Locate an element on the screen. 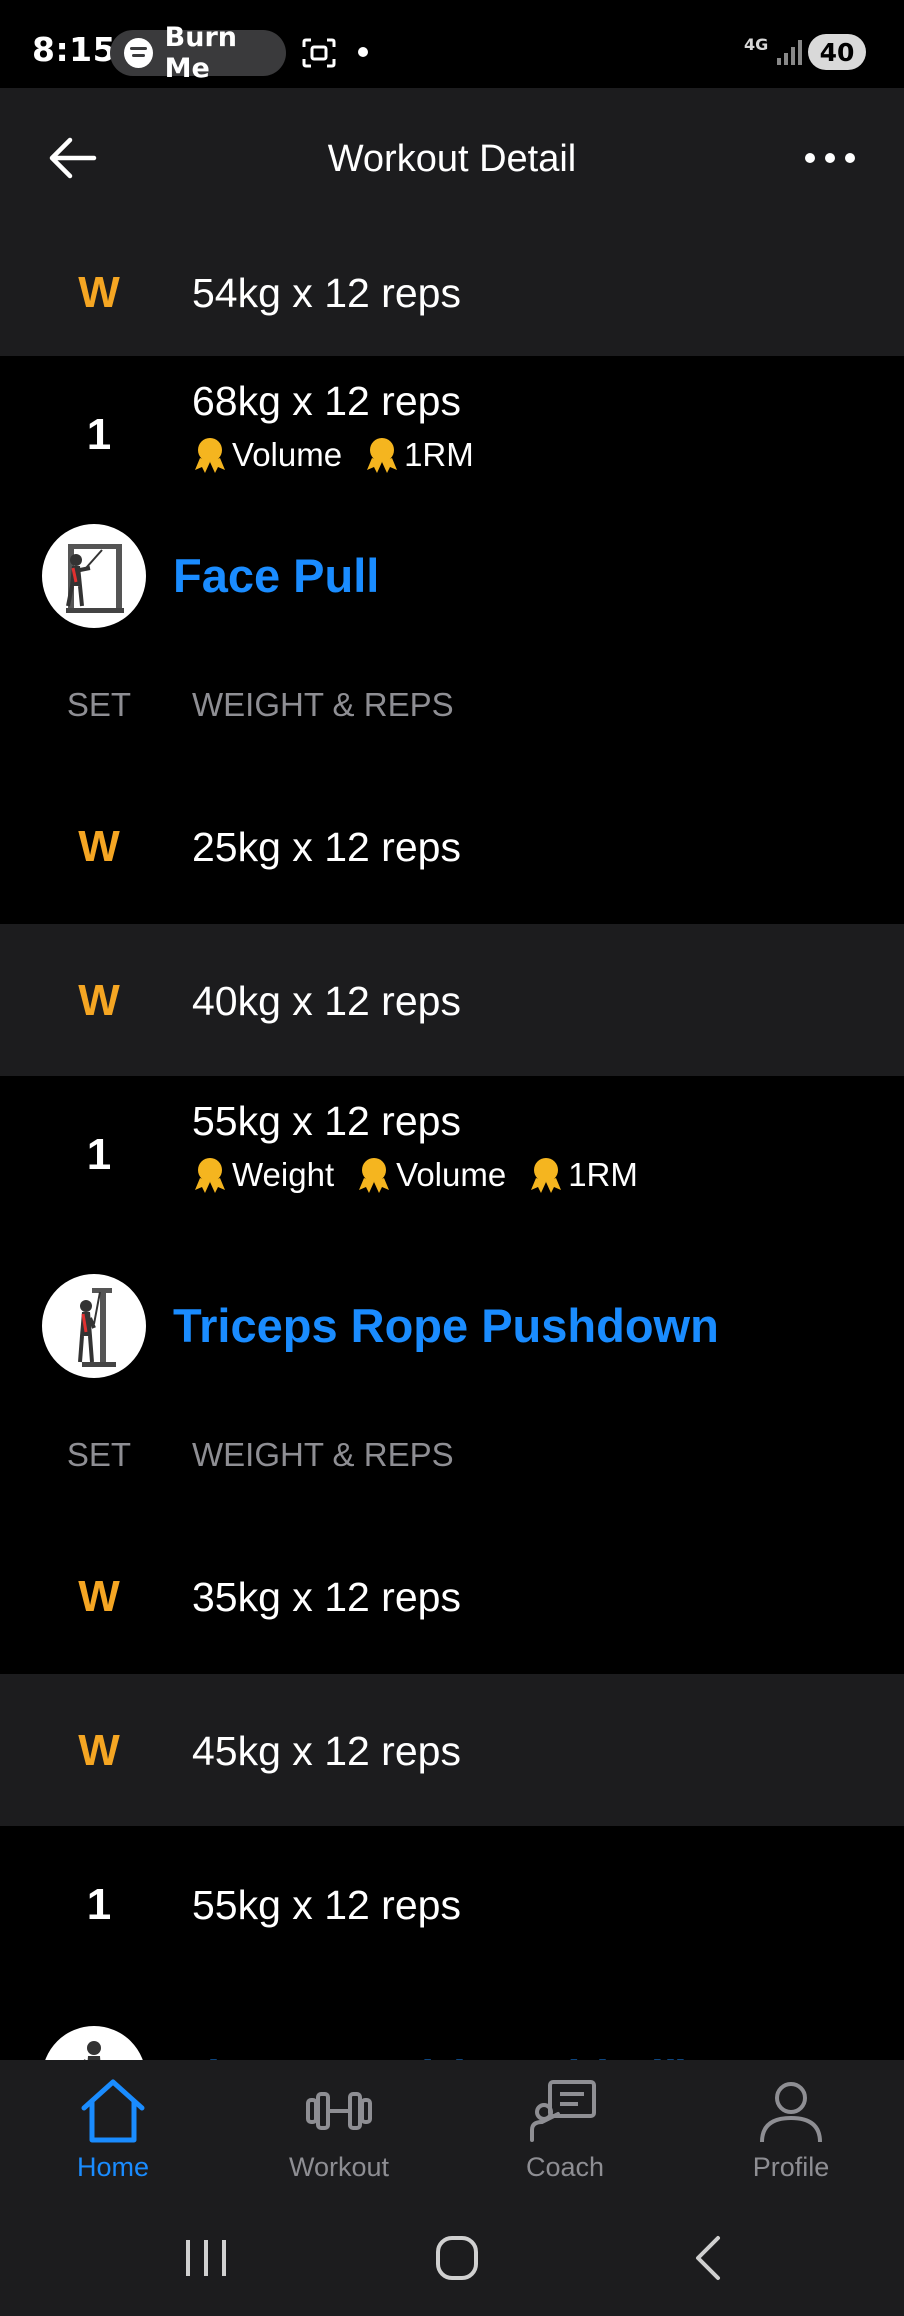  tab-label: Home is located at coordinates (113, 2167).